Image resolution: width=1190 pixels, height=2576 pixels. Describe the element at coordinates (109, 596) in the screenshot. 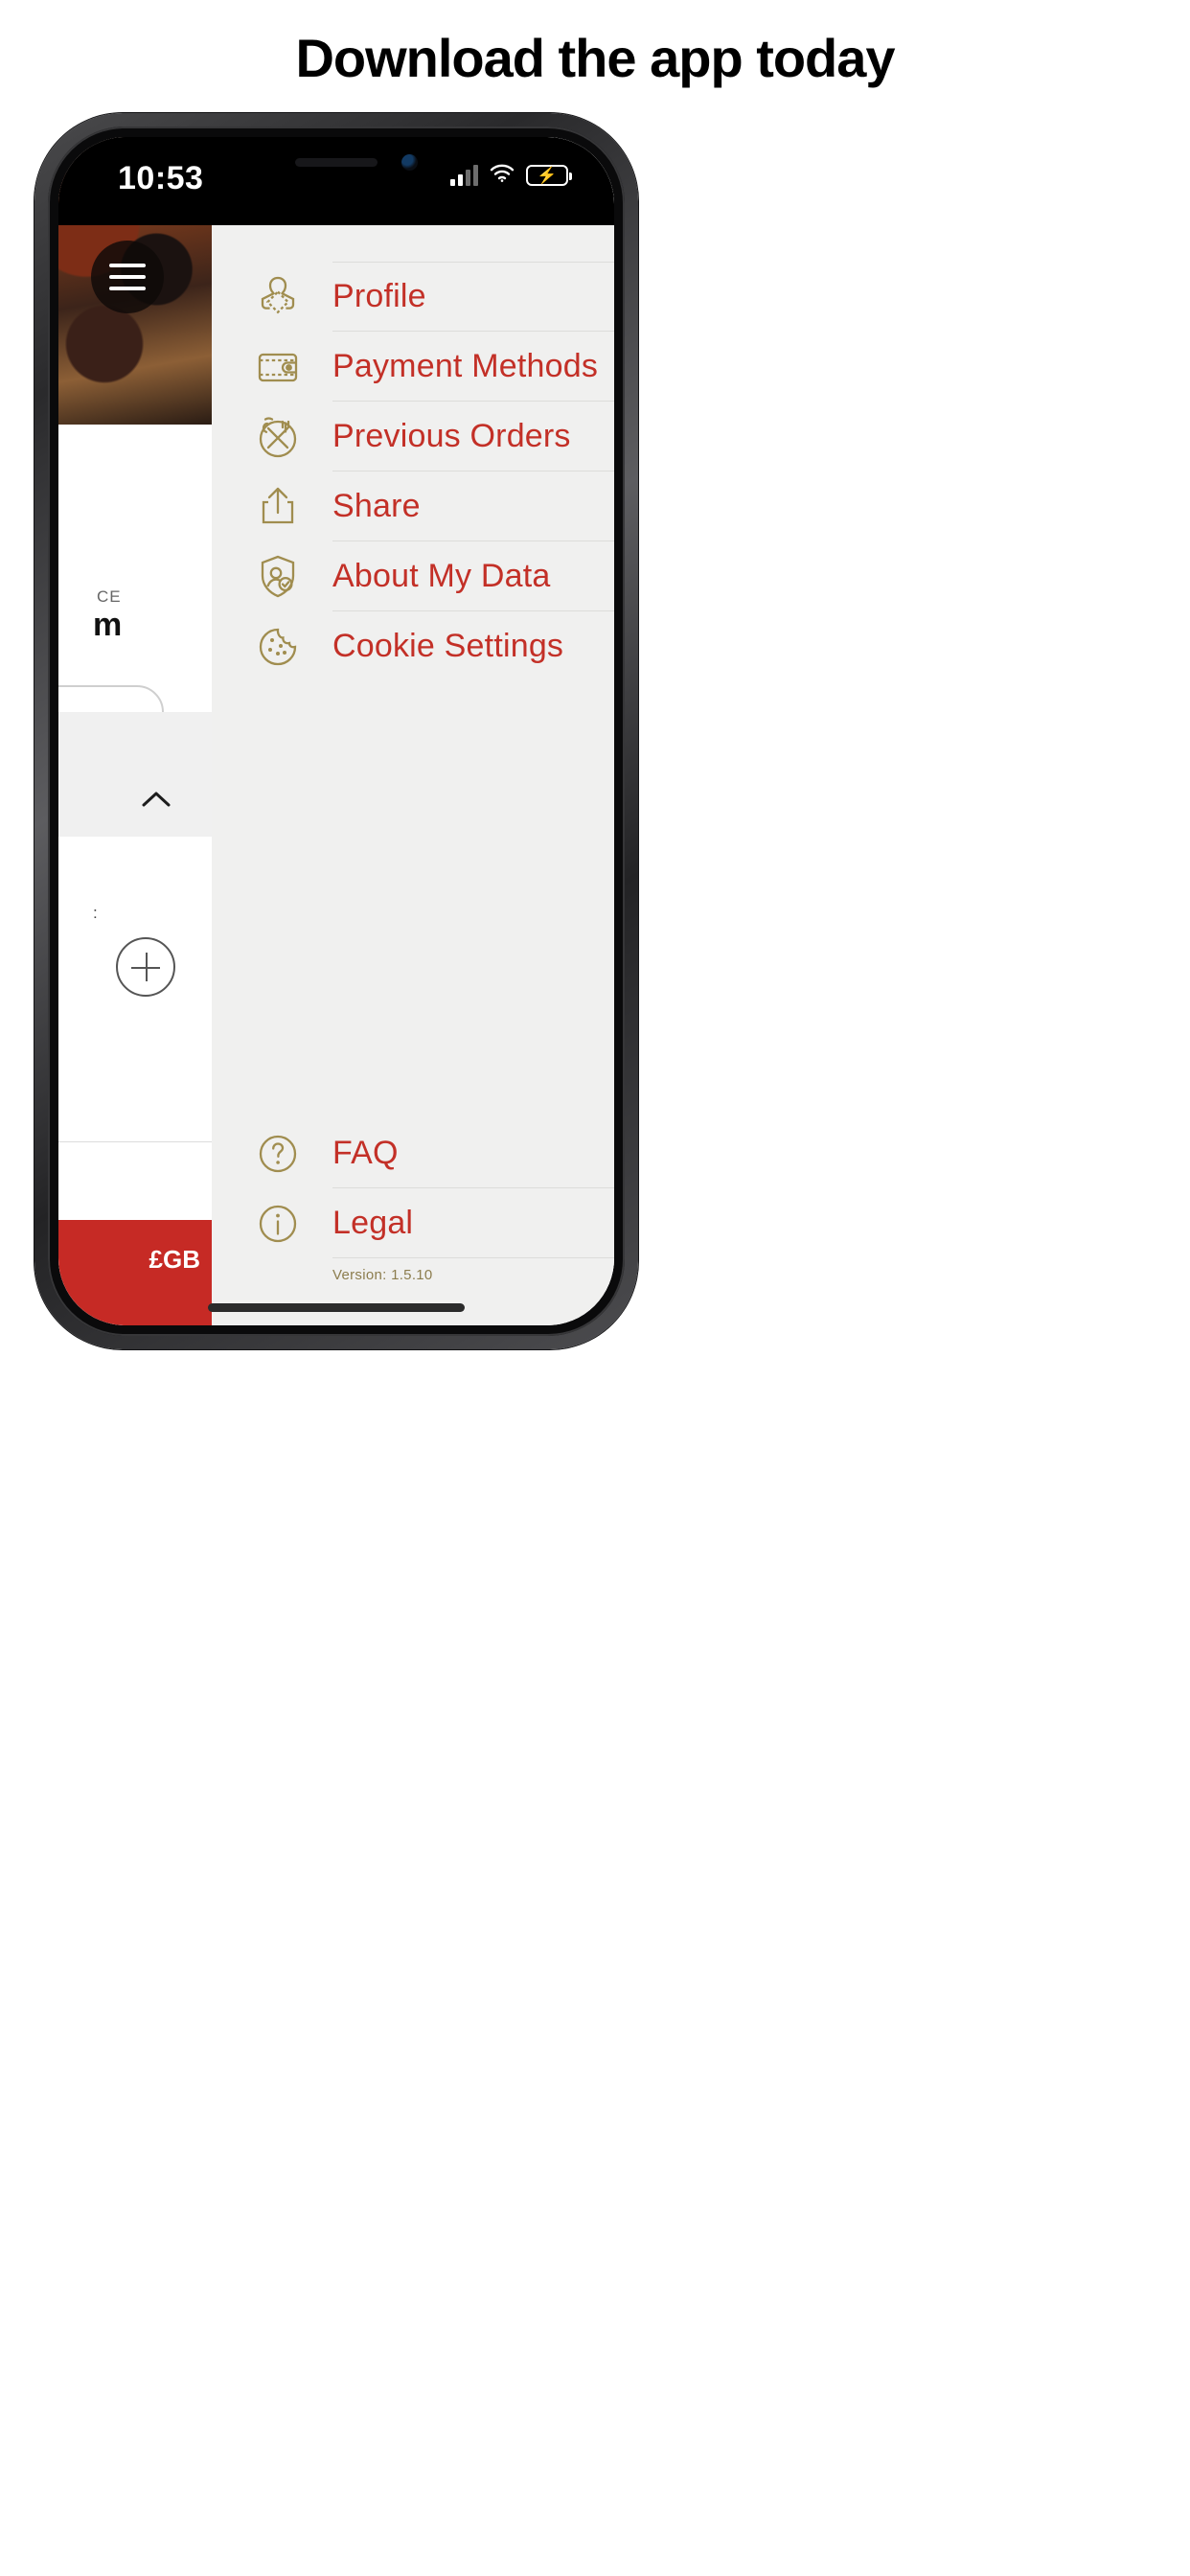

I see `background-section-label: CE` at that location.